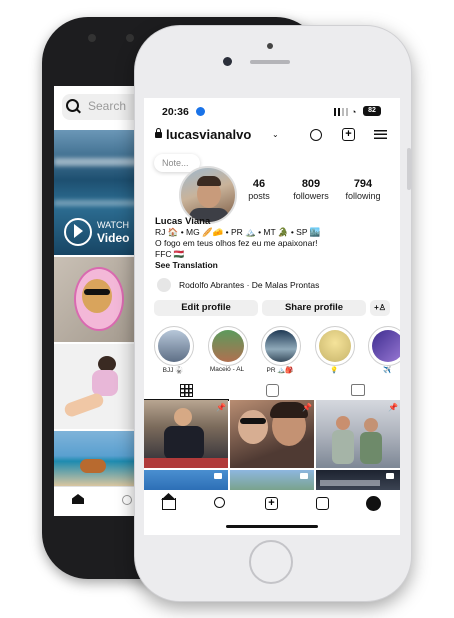 The image size is (454, 618). Describe the element at coordinates (271, 562) in the screenshot. I see `home-button` at that location.